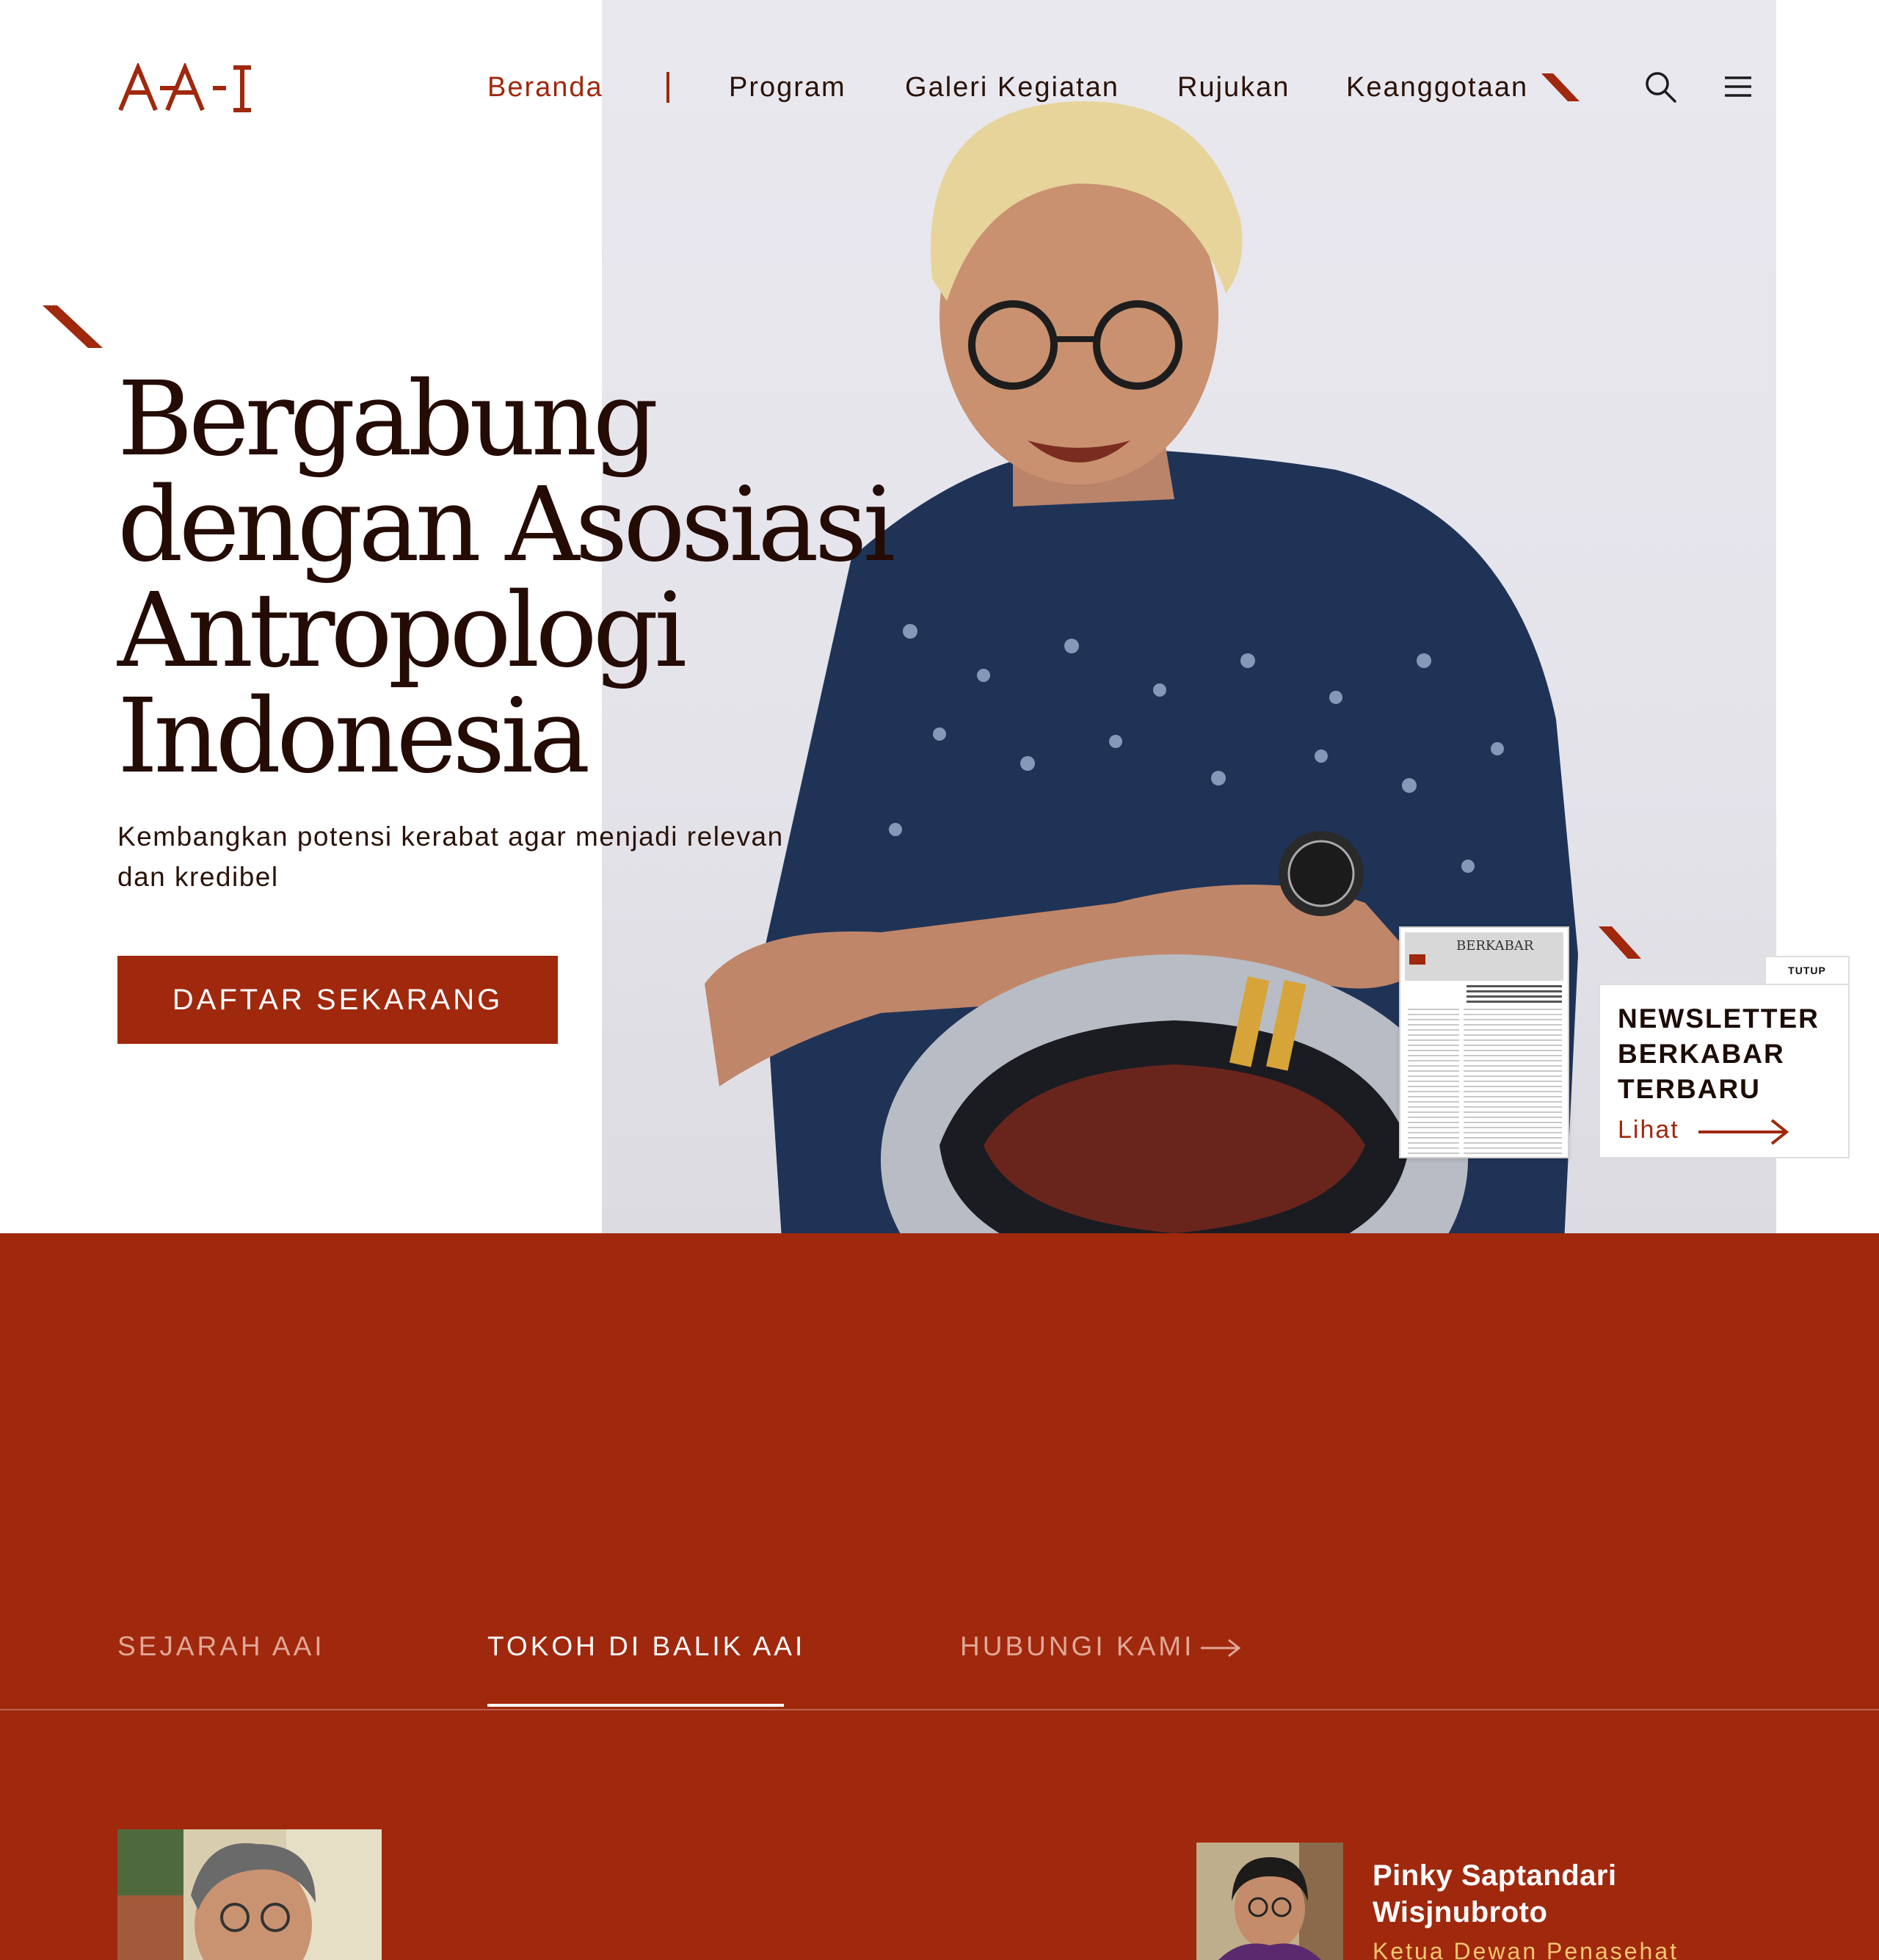  Describe the element at coordinates (1807, 970) in the screenshot. I see `newsletter-close-button: TUTUP` at that location.